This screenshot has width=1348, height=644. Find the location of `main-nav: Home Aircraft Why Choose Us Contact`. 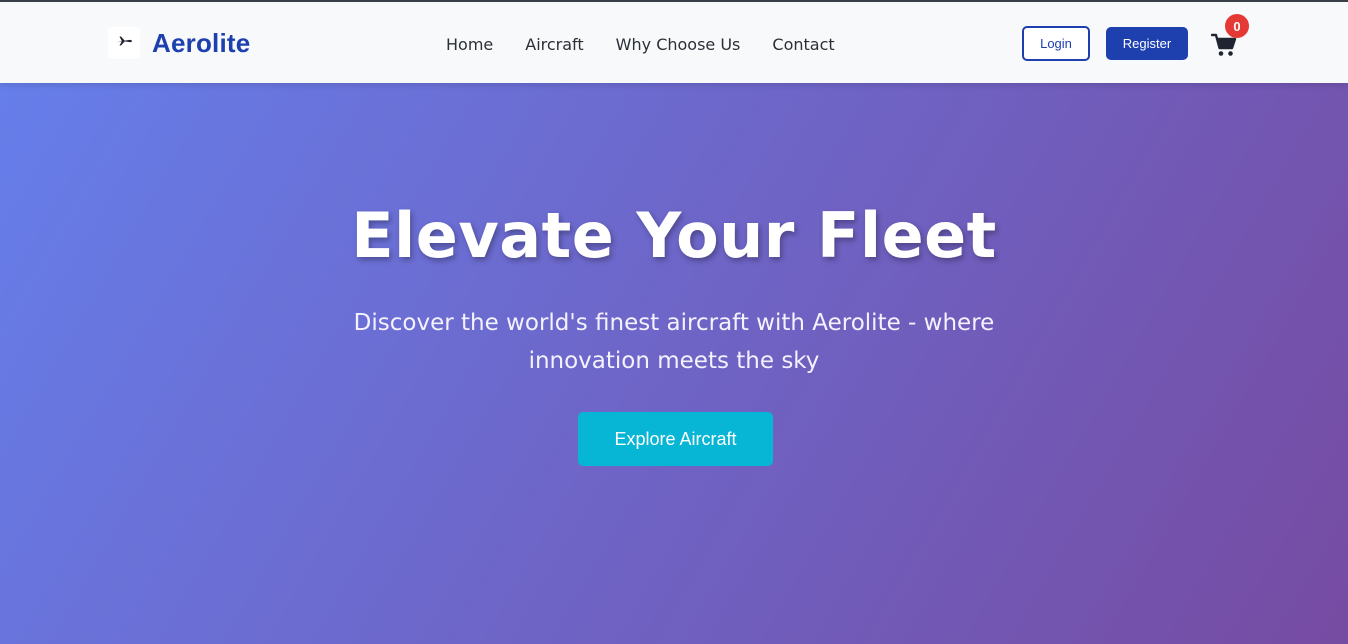

main-nav: Home Aircraft Why Choose Us Contact is located at coordinates (640, 44).